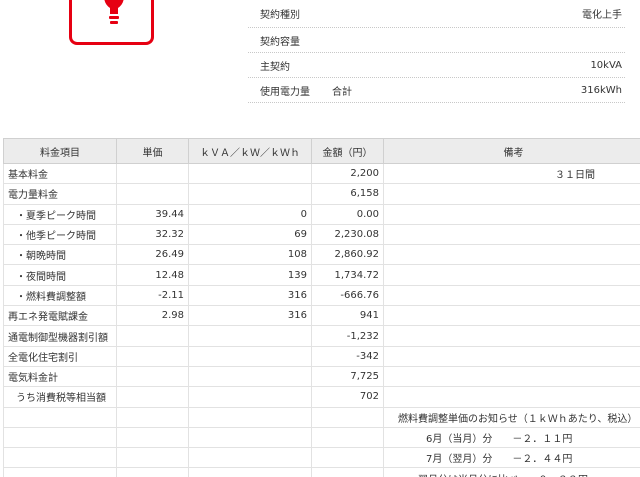  I want to click on fuel-adjustment-next: 7月（翌月）分 －２．４４円, so click(511, 458).